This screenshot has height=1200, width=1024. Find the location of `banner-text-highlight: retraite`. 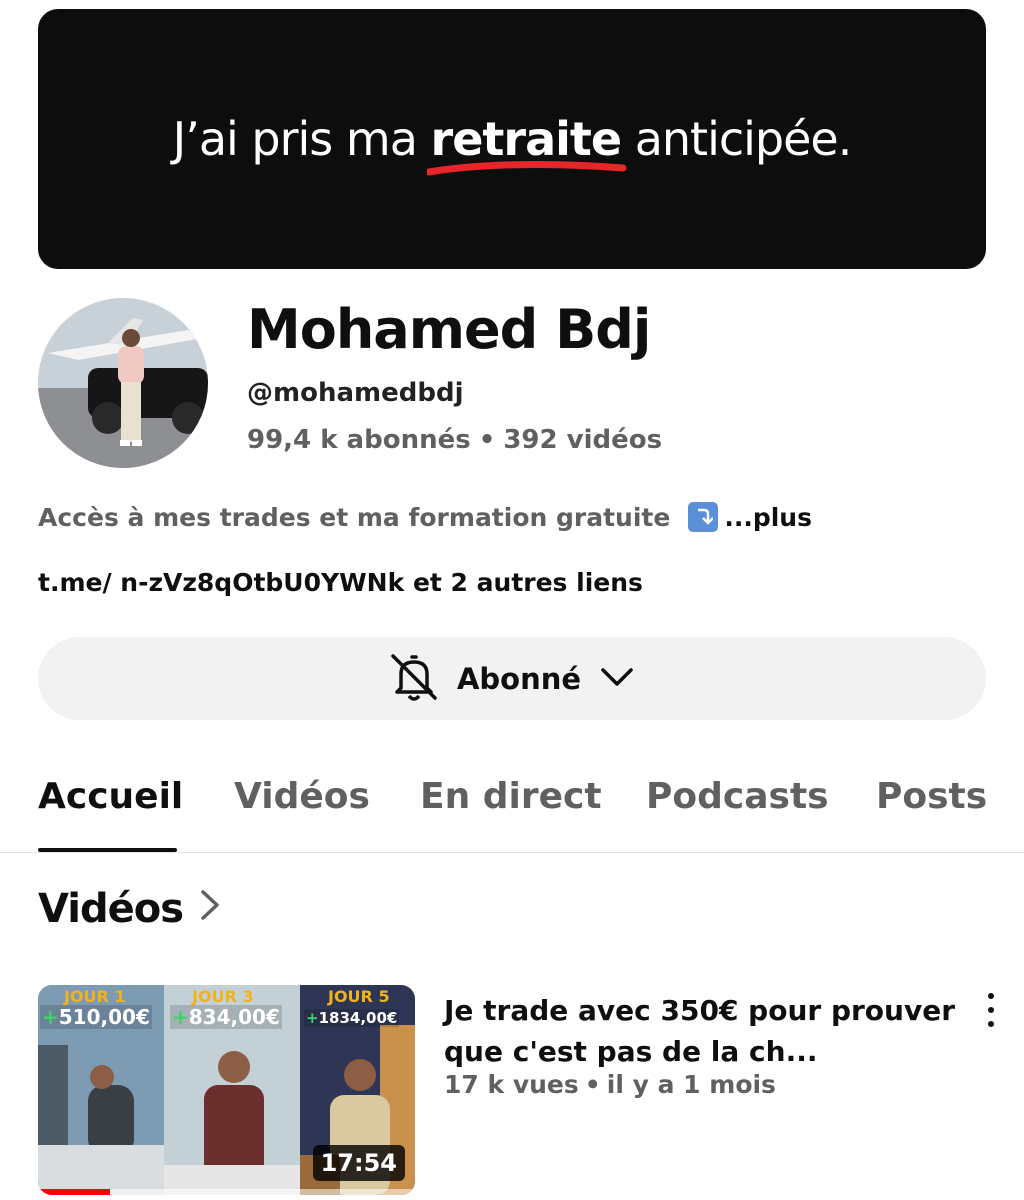

banner-text-highlight: retraite is located at coordinates (526, 144).